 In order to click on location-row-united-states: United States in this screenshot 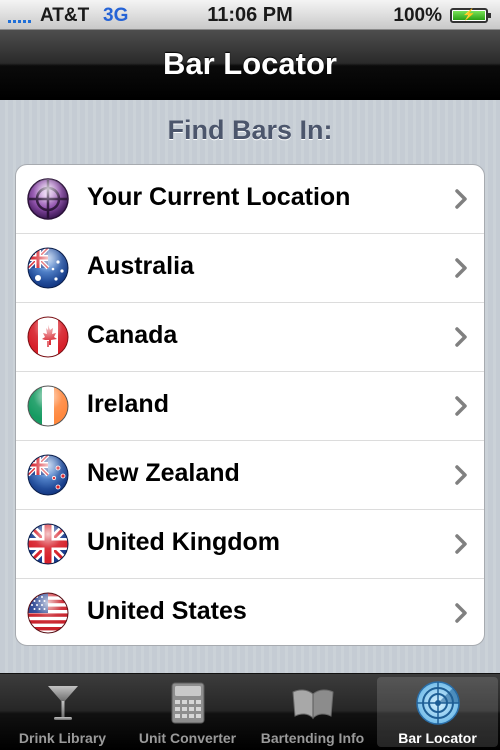, I will do `click(250, 612)`.